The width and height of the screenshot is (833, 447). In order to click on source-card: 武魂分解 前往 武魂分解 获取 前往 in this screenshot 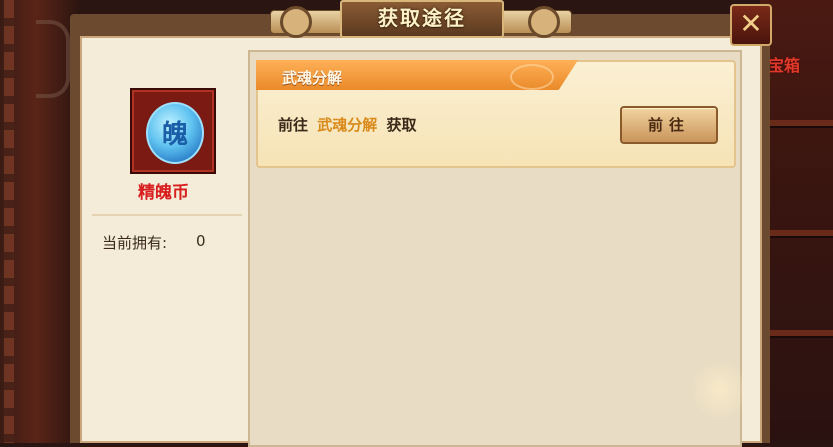, I will do `click(496, 114)`.